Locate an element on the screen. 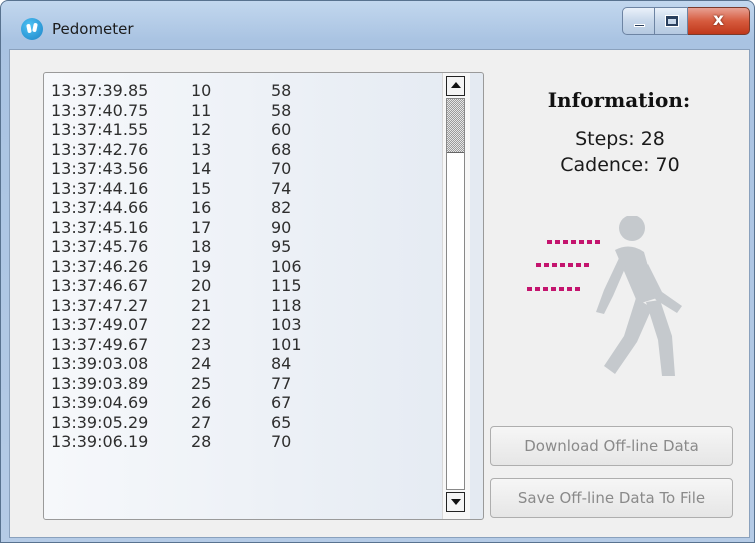  row-time: 13:37:39.85 is located at coordinates (100, 90).